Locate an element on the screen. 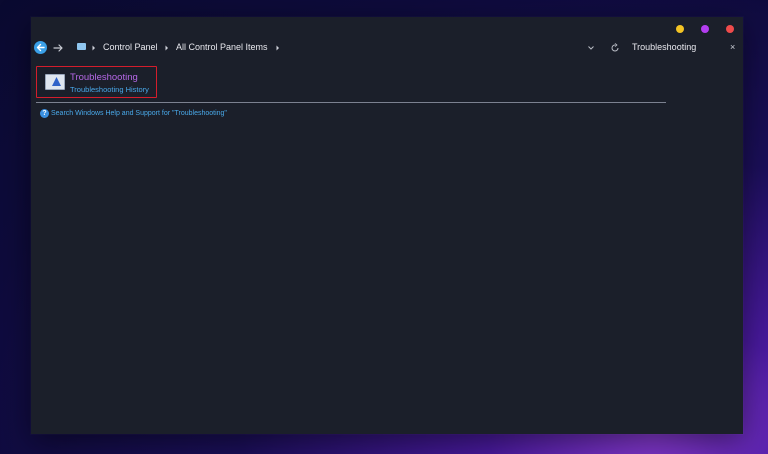 The width and height of the screenshot is (768, 454). close-button is located at coordinates (730, 29).